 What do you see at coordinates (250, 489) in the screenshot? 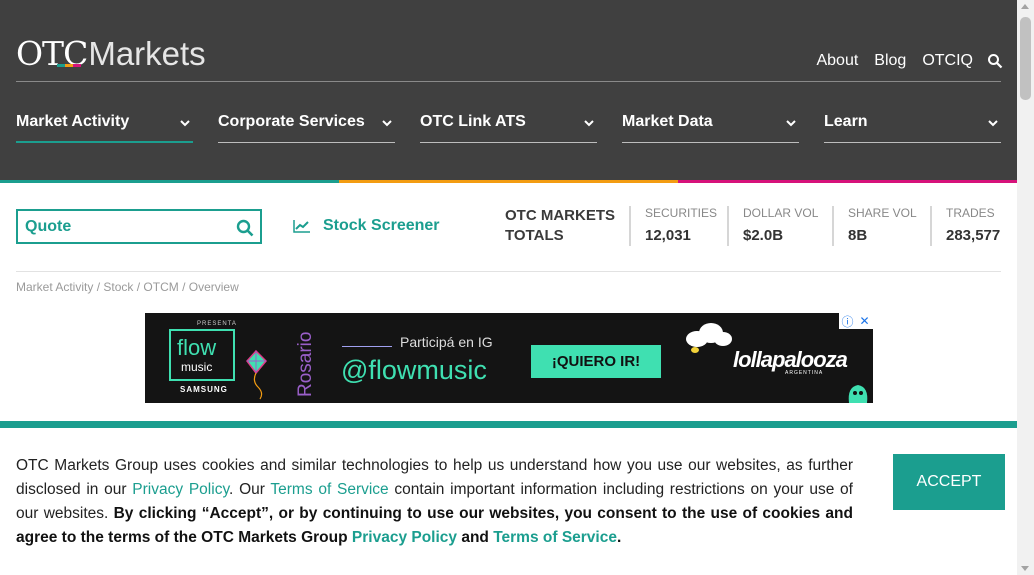
I see `cookie-text-part: . Our` at bounding box center [250, 489].